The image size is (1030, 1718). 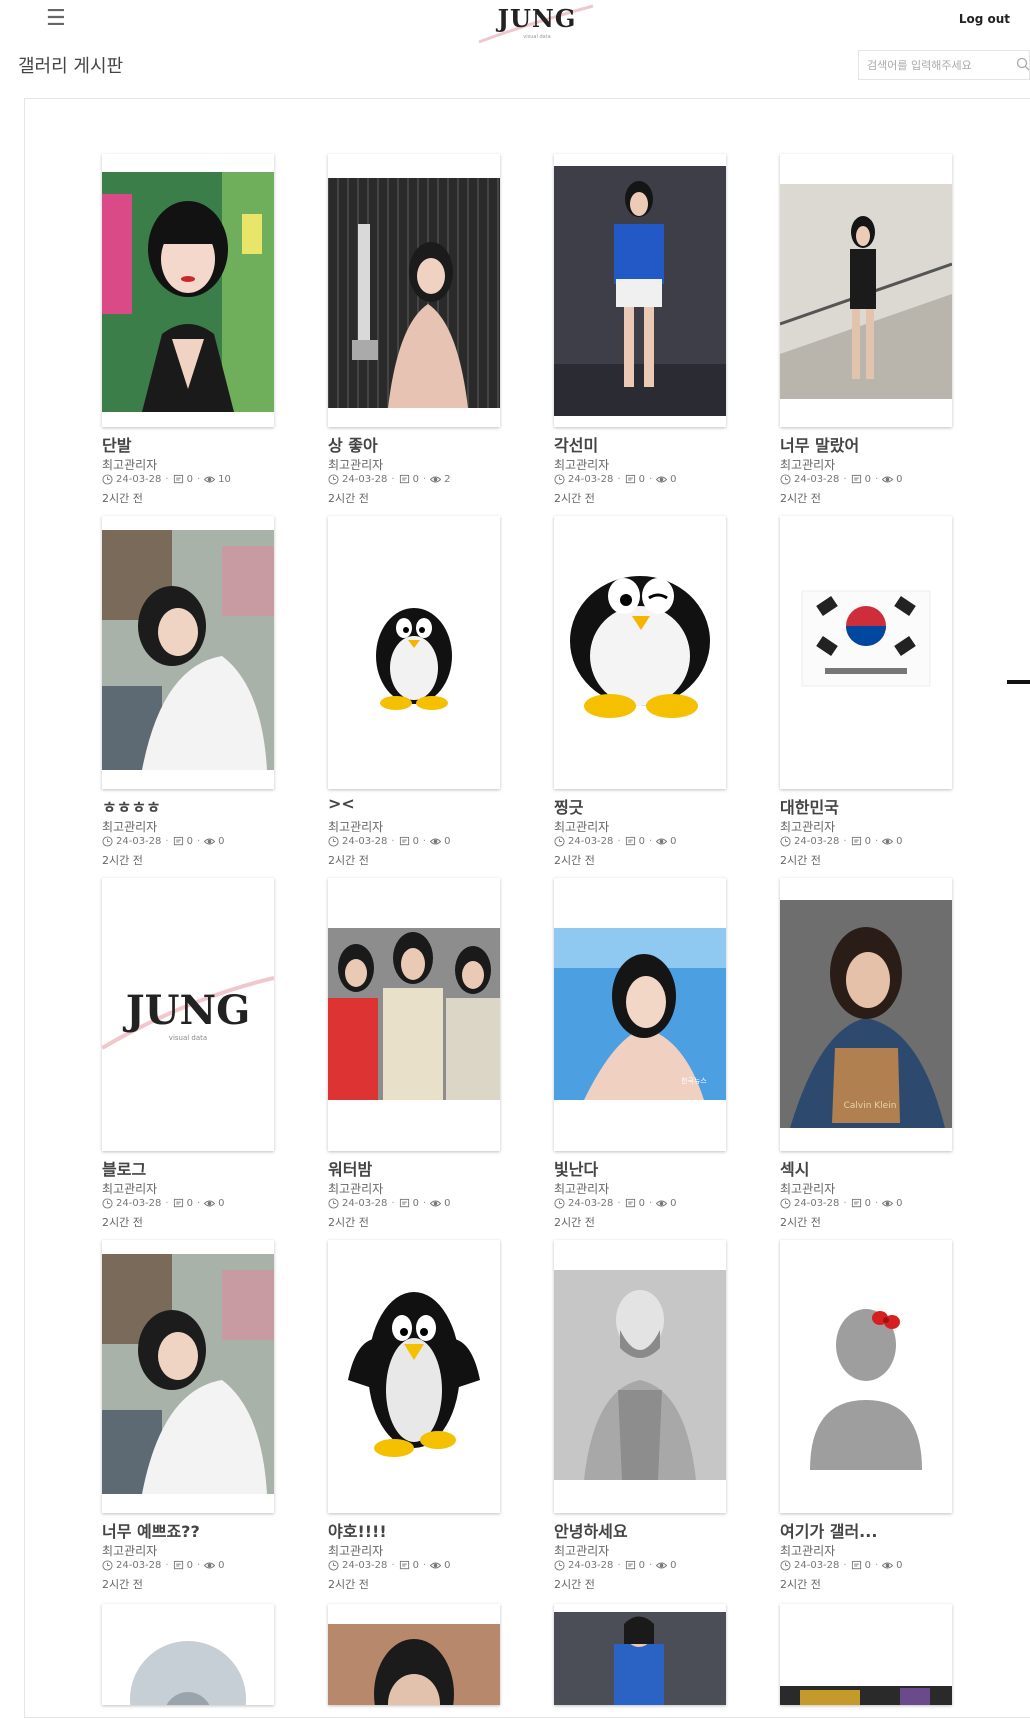 I want to click on post-title: 단발, so click(x=116, y=444).